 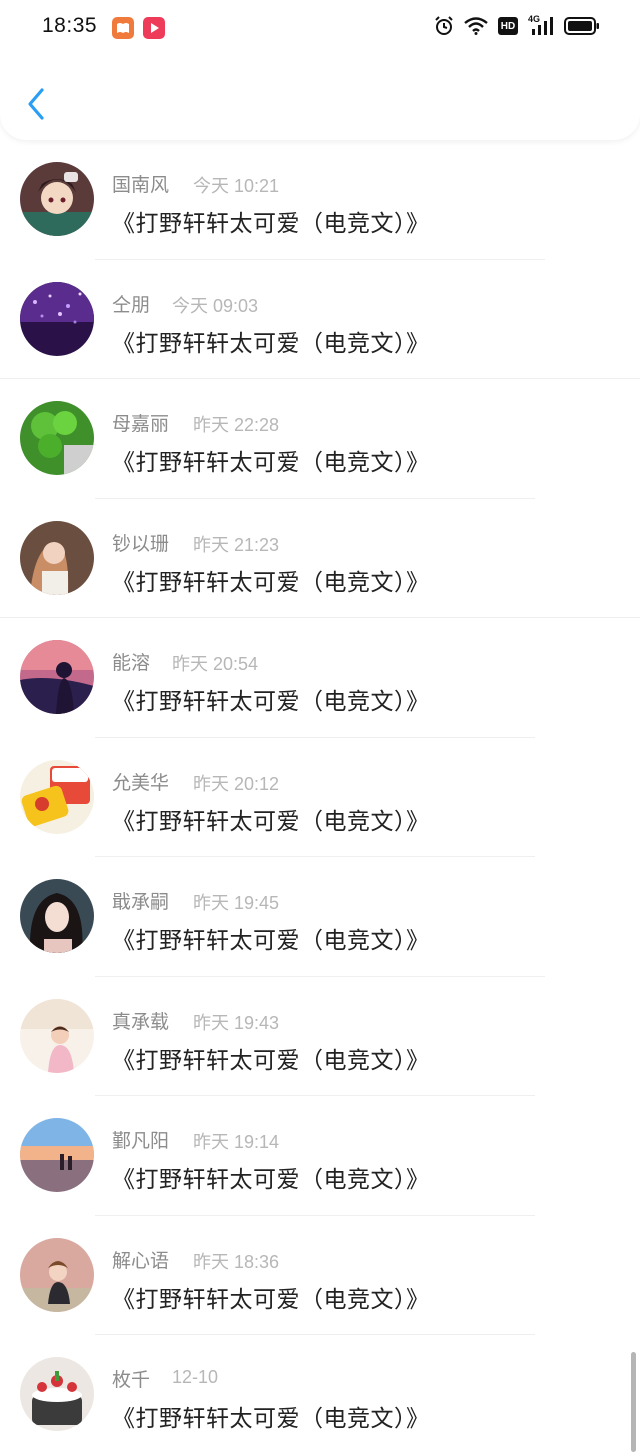 What do you see at coordinates (141, 782) in the screenshot?
I see `sender-name: 允美华` at bounding box center [141, 782].